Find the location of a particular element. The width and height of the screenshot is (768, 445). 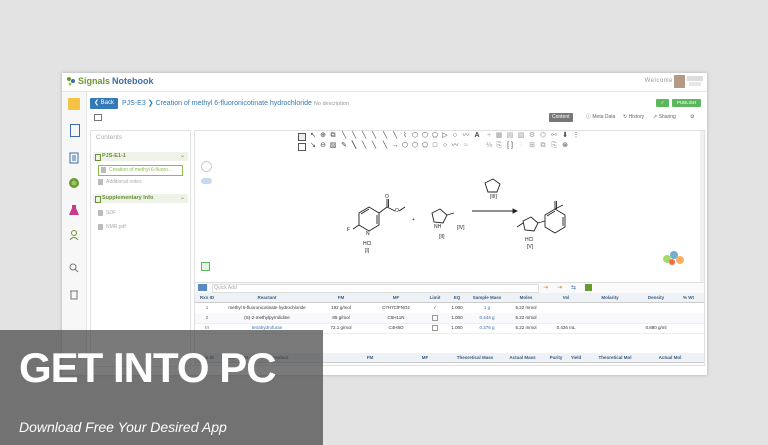

atom-map-icon: ⅓ is located at coordinates (489, 146).